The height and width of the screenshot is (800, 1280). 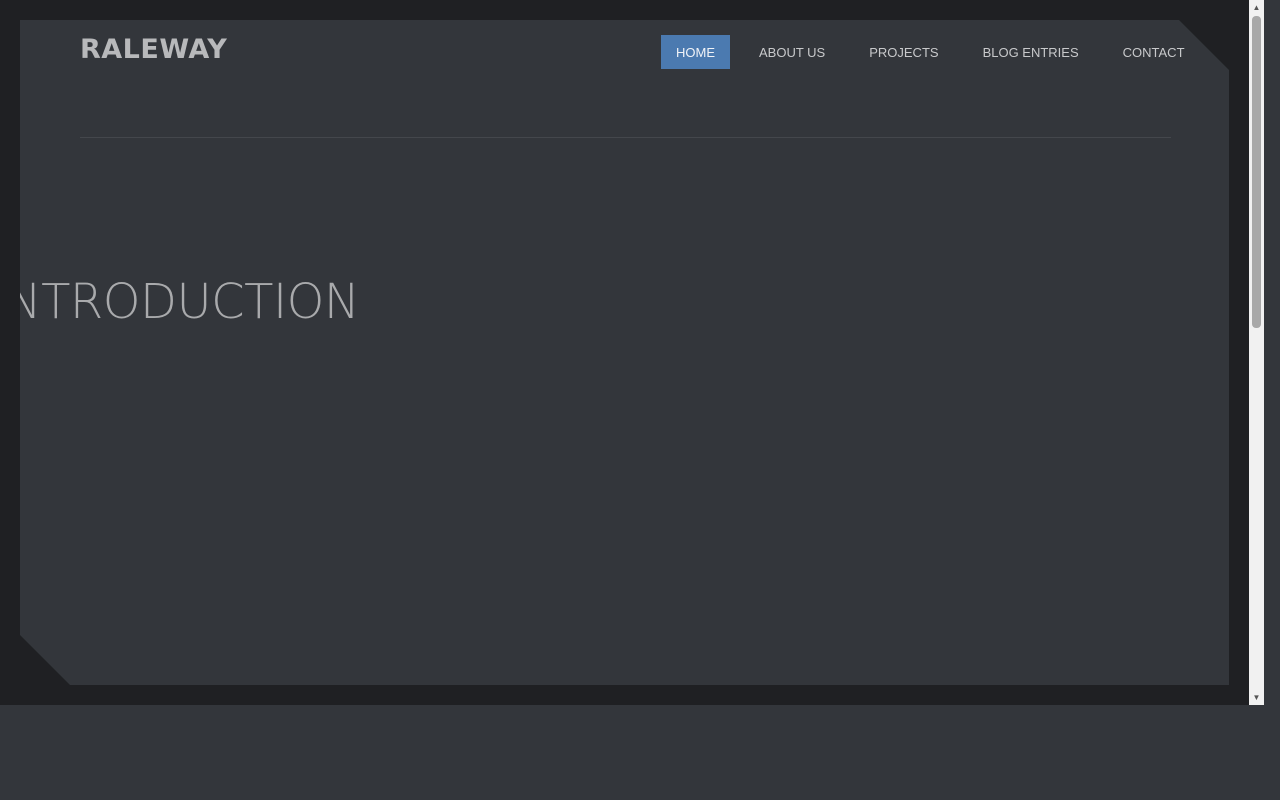 What do you see at coordinates (1256, 697) in the screenshot?
I see `triangle-down-icon: ▼` at bounding box center [1256, 697].